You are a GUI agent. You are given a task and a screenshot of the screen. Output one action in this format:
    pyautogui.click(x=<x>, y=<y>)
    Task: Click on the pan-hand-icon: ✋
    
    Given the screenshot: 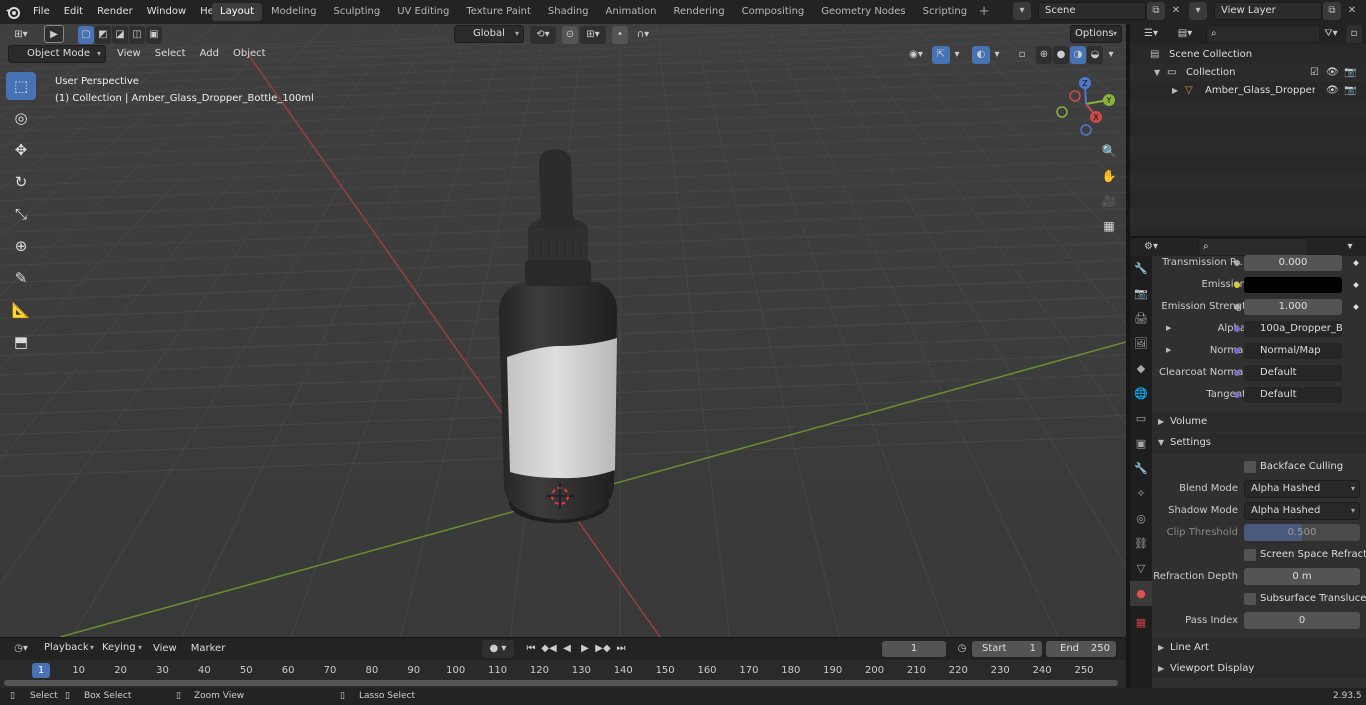 What is the action you would take?
    pyautogui.click(x=1109, y=176)
    